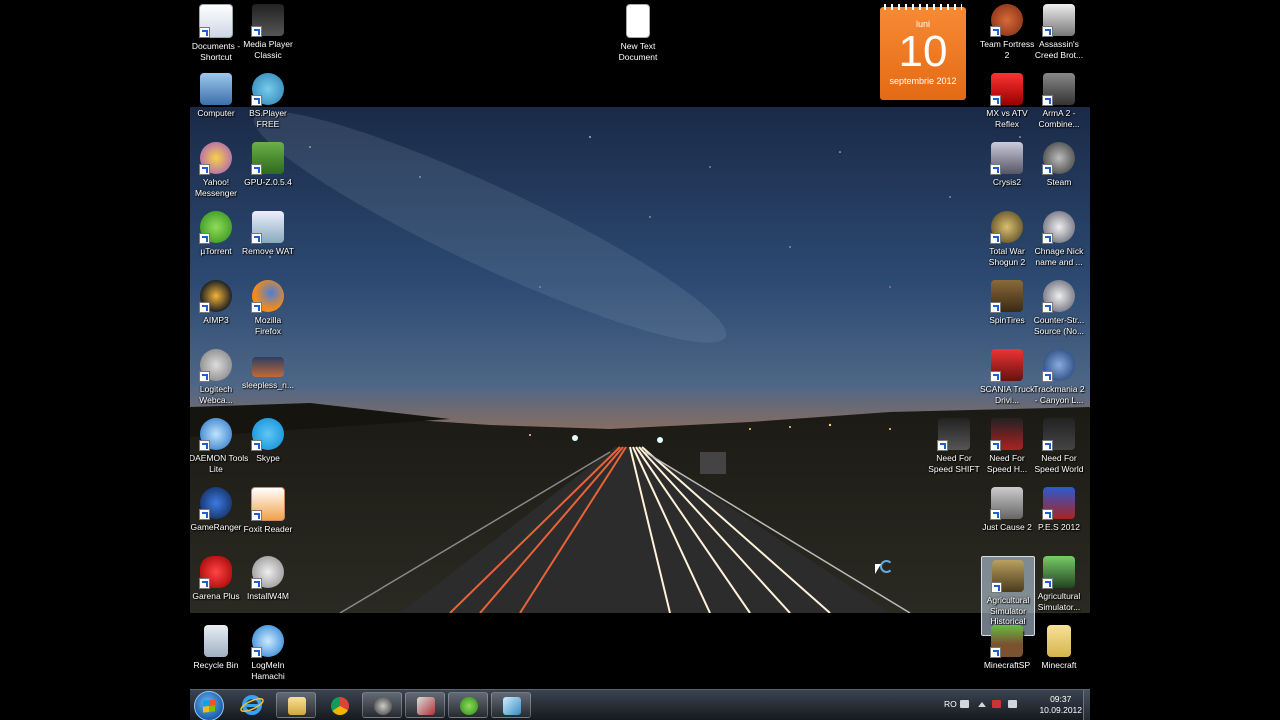 The height and width of the screenshot is (720, 1280). I want to click on computer-icon: Computer, so click(216, 96).